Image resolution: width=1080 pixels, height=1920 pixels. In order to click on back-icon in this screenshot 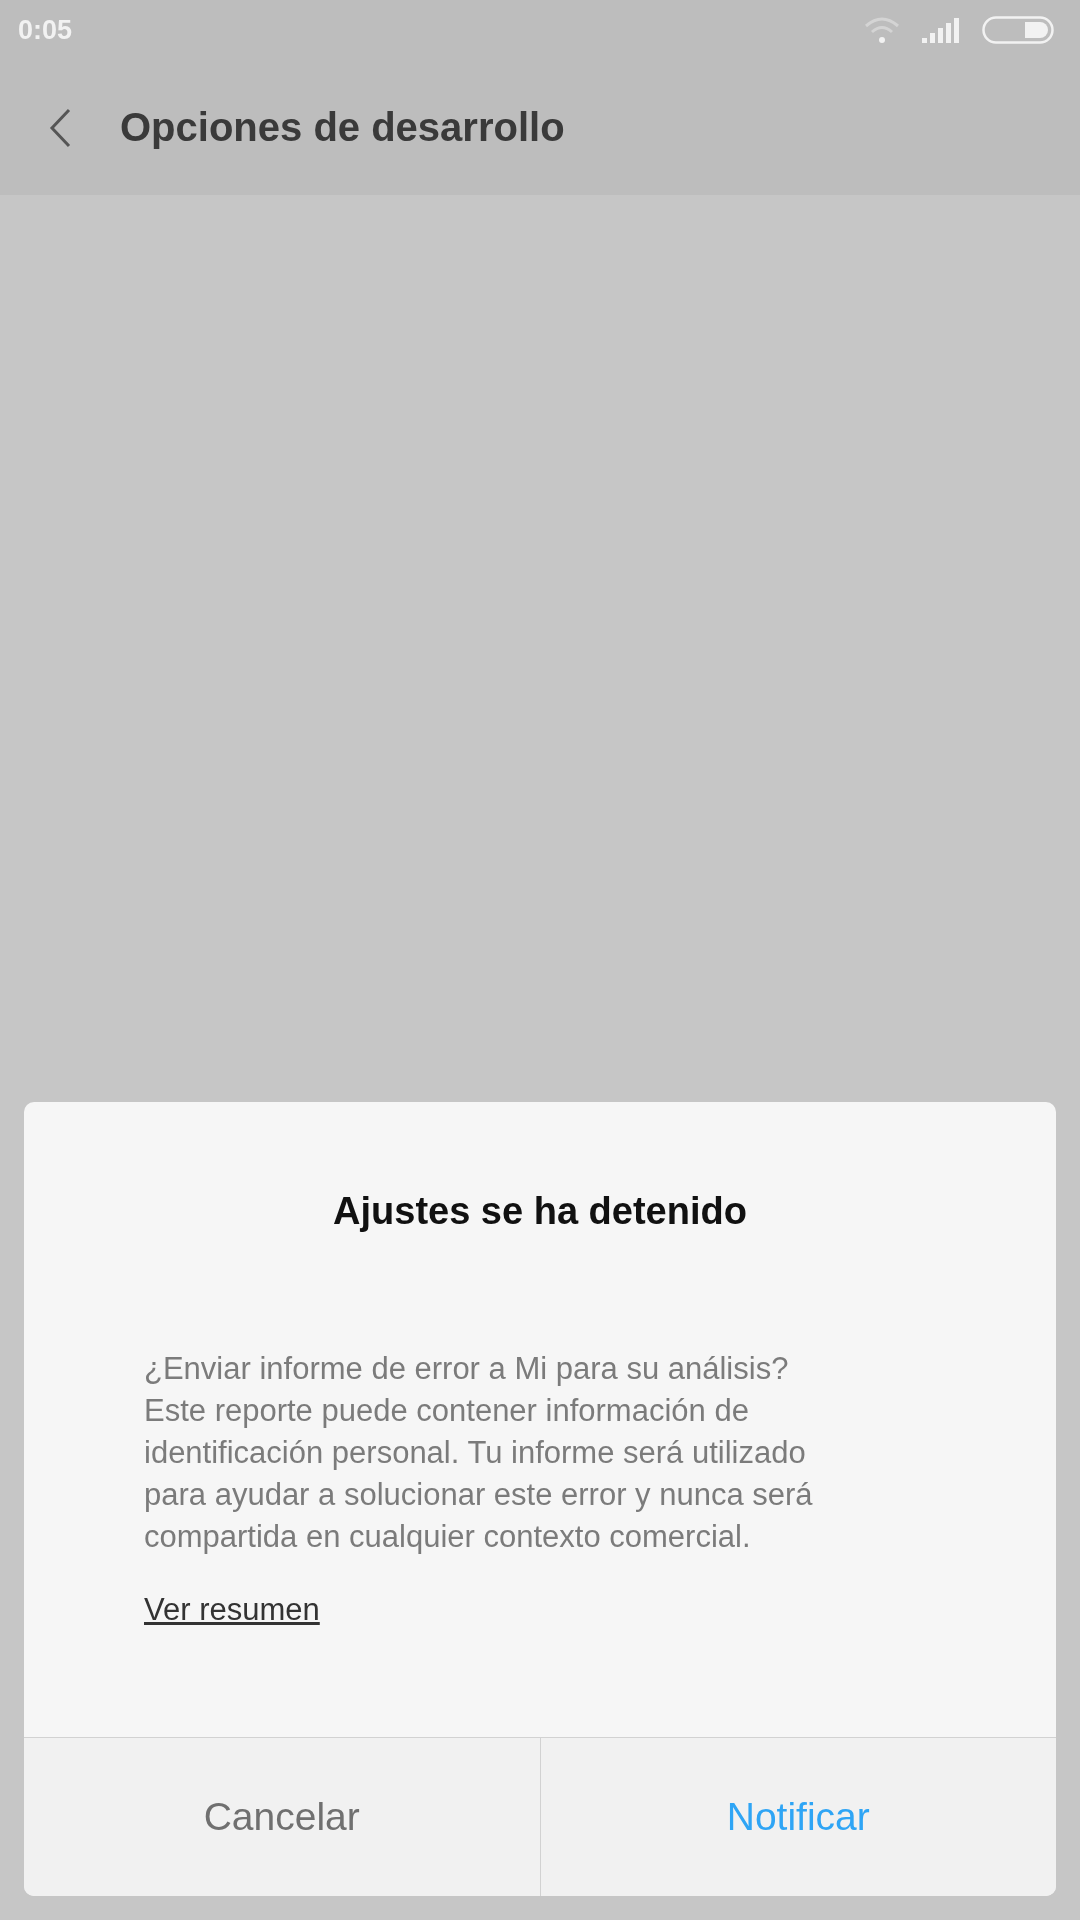, I will do `click(60, 127)`.